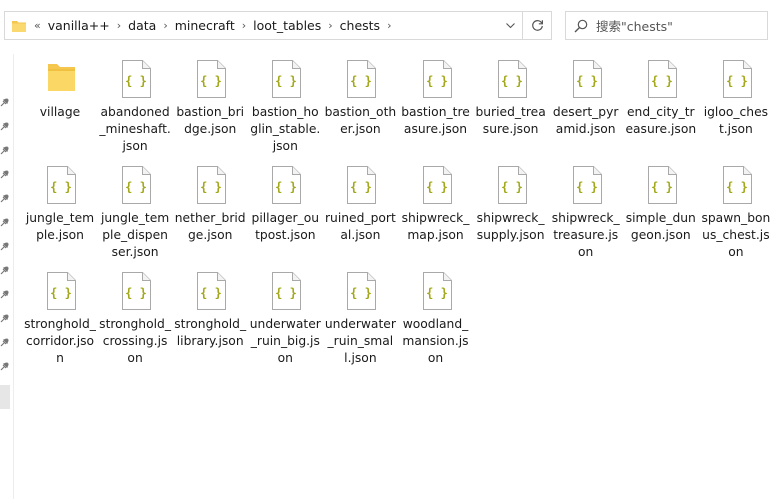  What do you see at coordinates (736, 120) in the screenshot?
I see `file-name: igloo_chest.json` at bounding box center [736, 120].